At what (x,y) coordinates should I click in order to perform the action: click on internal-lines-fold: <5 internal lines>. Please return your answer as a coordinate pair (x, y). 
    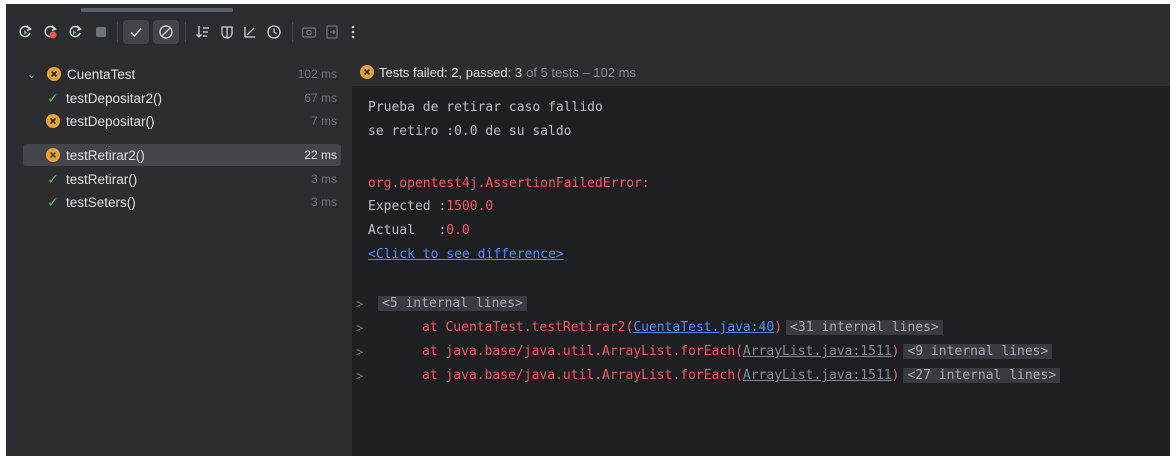
    Looking at the image, I should click on (450, 304).